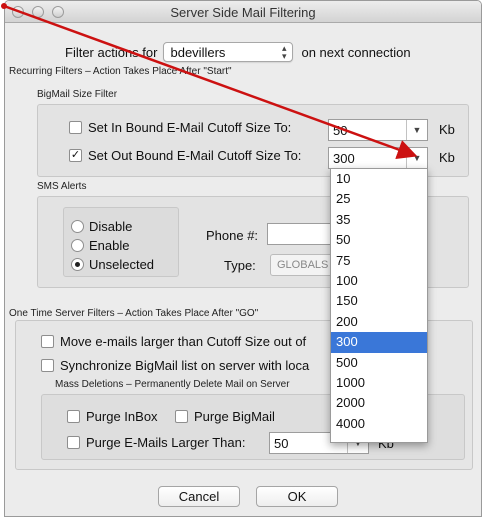 This screenshot has height=519, width=484. I want to click on account-select: bdevillers ▴ ▾, so click(228, 52).